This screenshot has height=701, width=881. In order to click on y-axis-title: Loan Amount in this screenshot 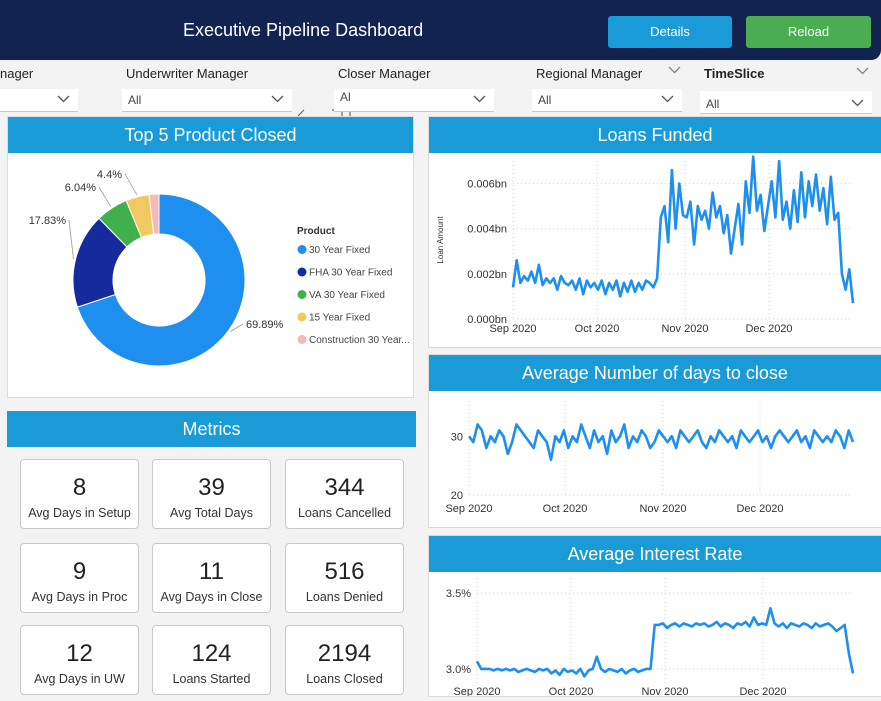, I will do `click(440, 240)`.